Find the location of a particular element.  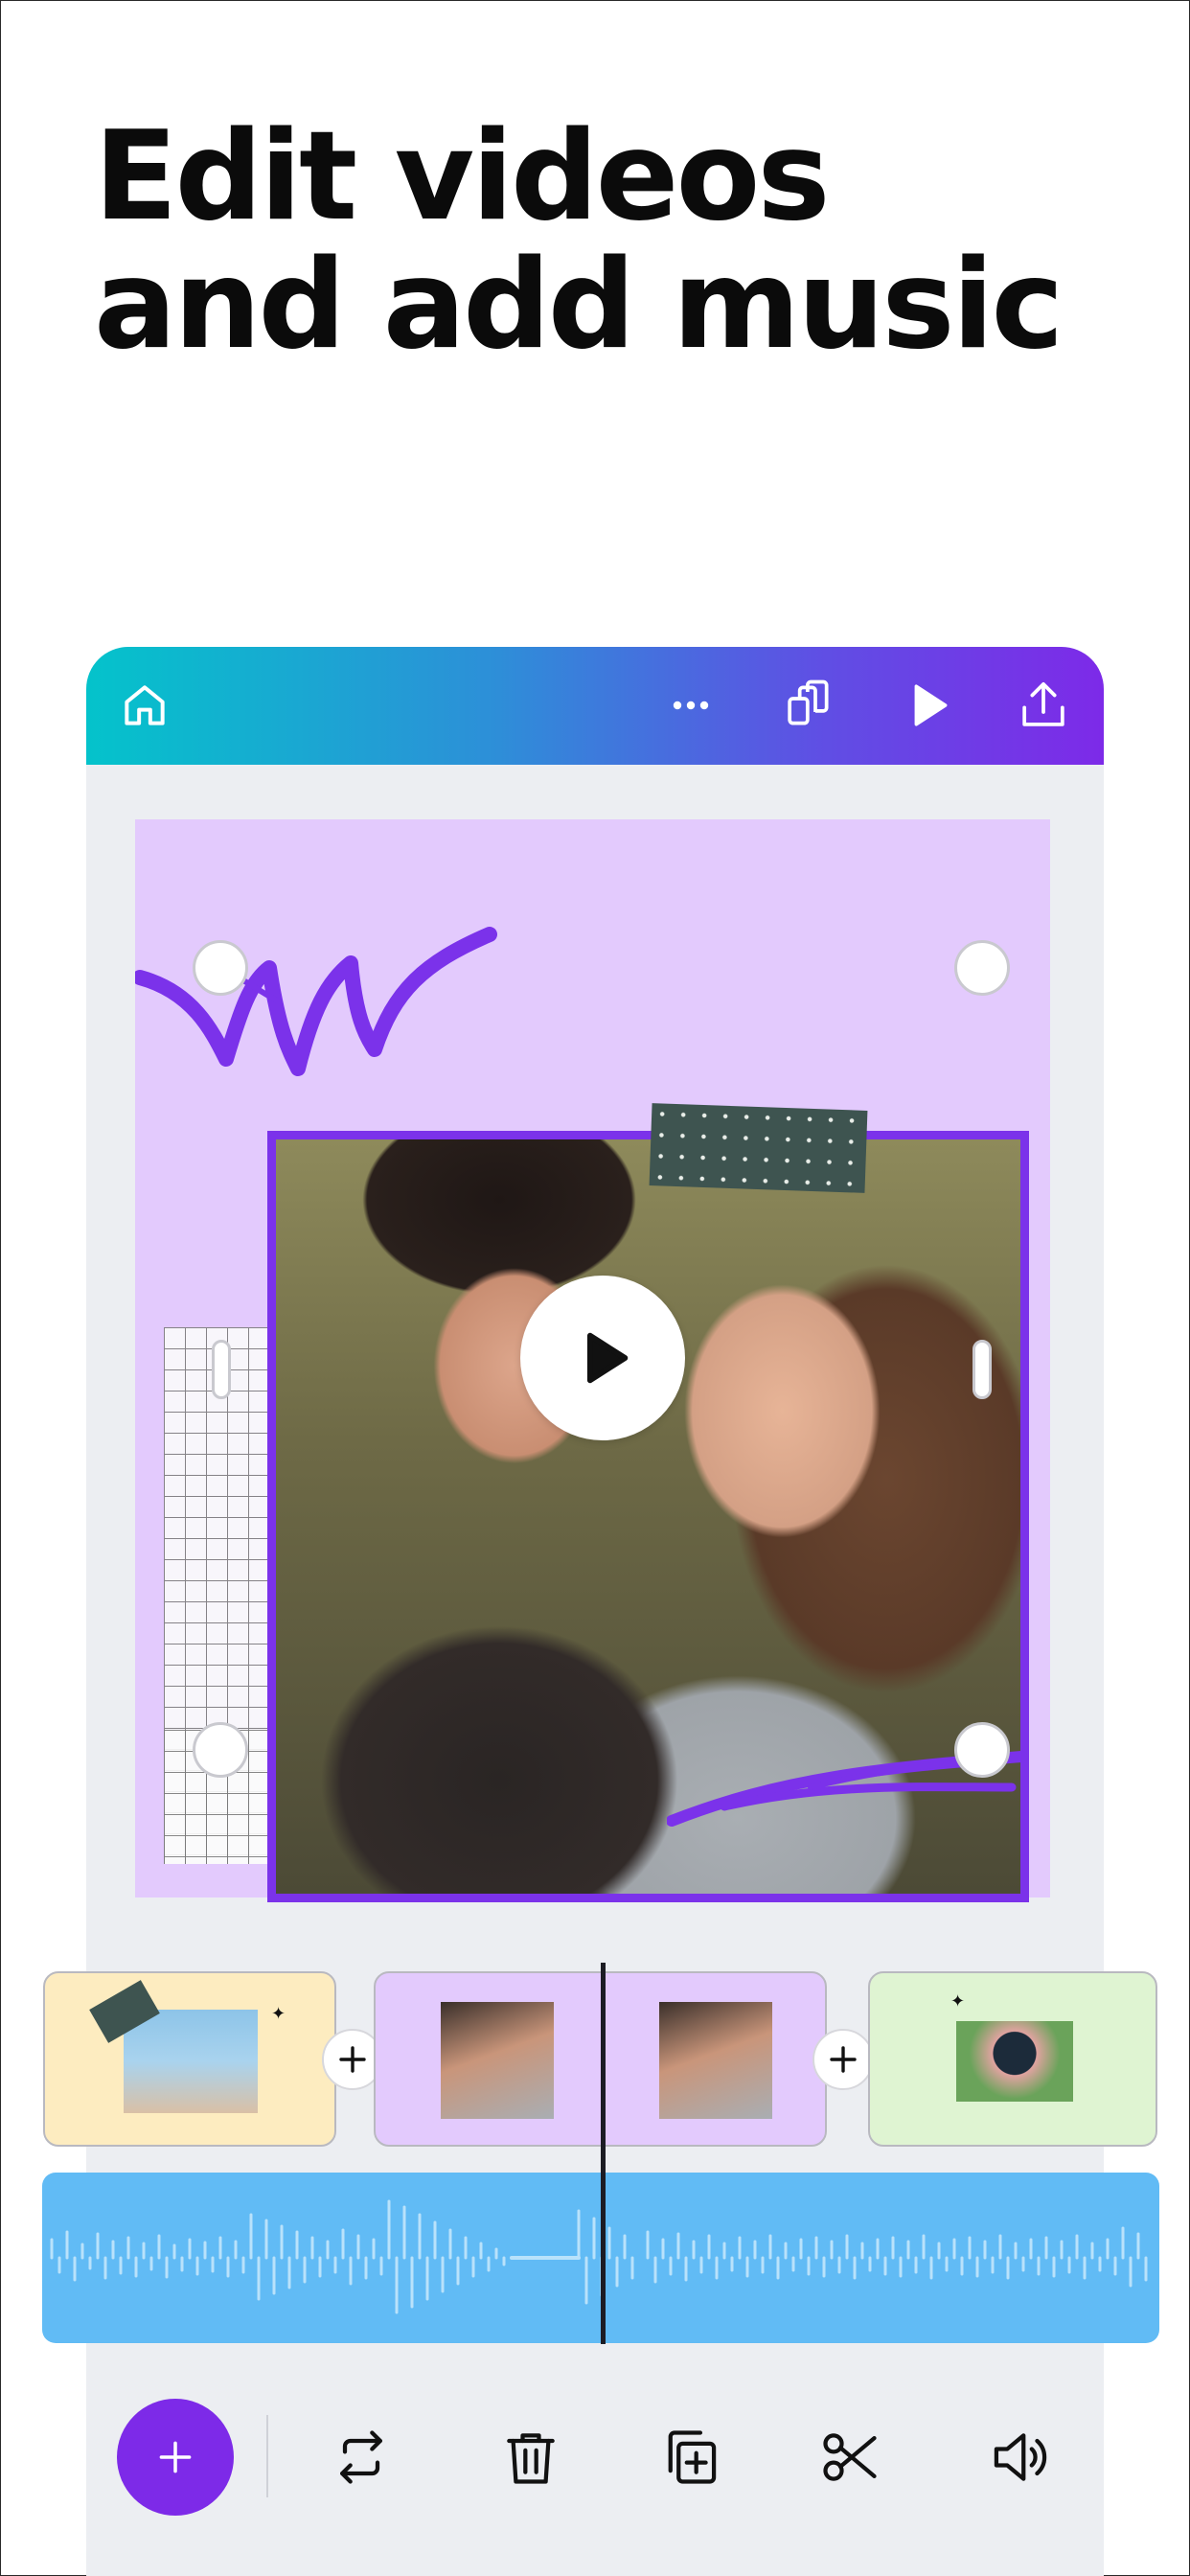

timeline-clip-1: ✦ is located at coordinates (190, 2059).